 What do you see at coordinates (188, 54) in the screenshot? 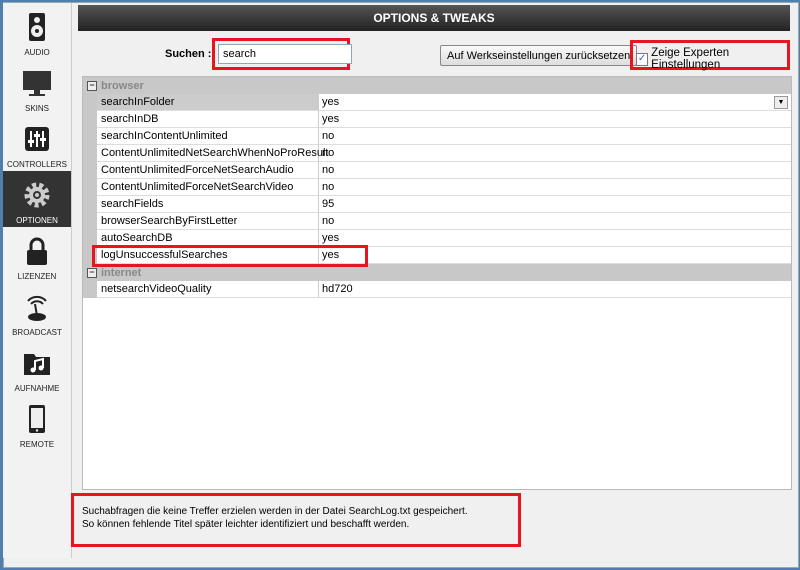
I see `search-label: Suchen :` at bounding box center [188, 54].